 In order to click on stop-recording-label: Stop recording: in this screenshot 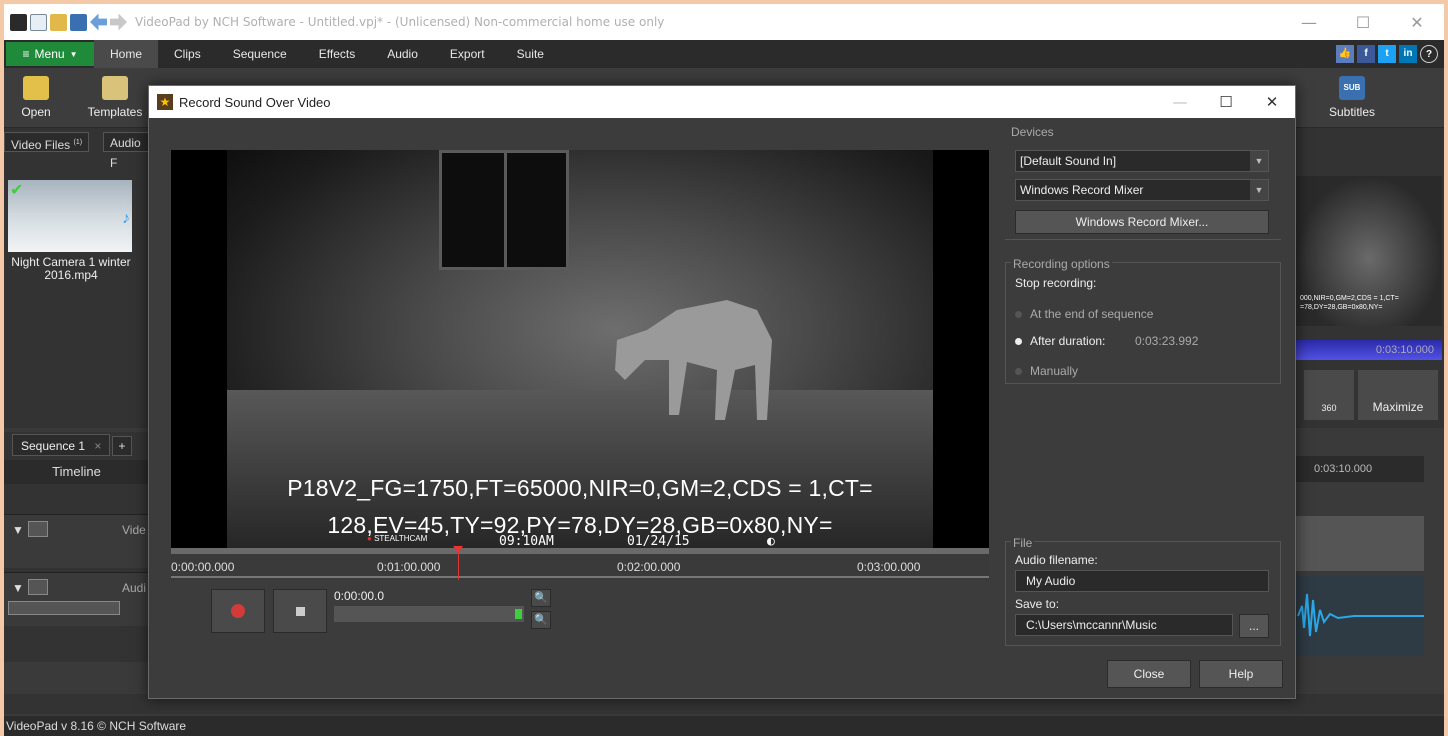, I will do `click(1056, 283)`.